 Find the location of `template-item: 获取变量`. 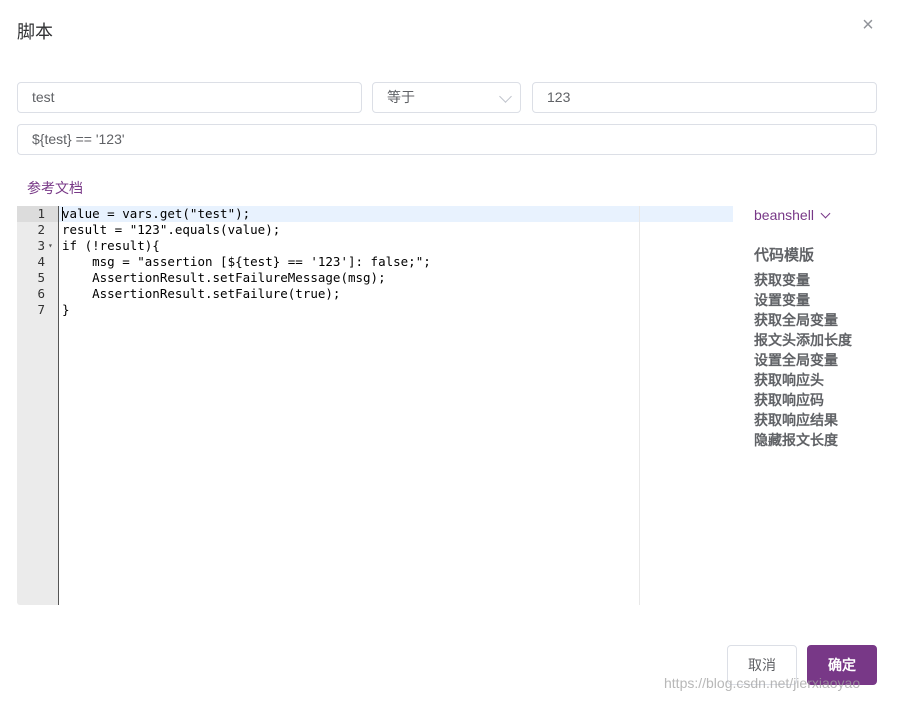

template-item: 获取变量 is located at coordinates (782, 280).